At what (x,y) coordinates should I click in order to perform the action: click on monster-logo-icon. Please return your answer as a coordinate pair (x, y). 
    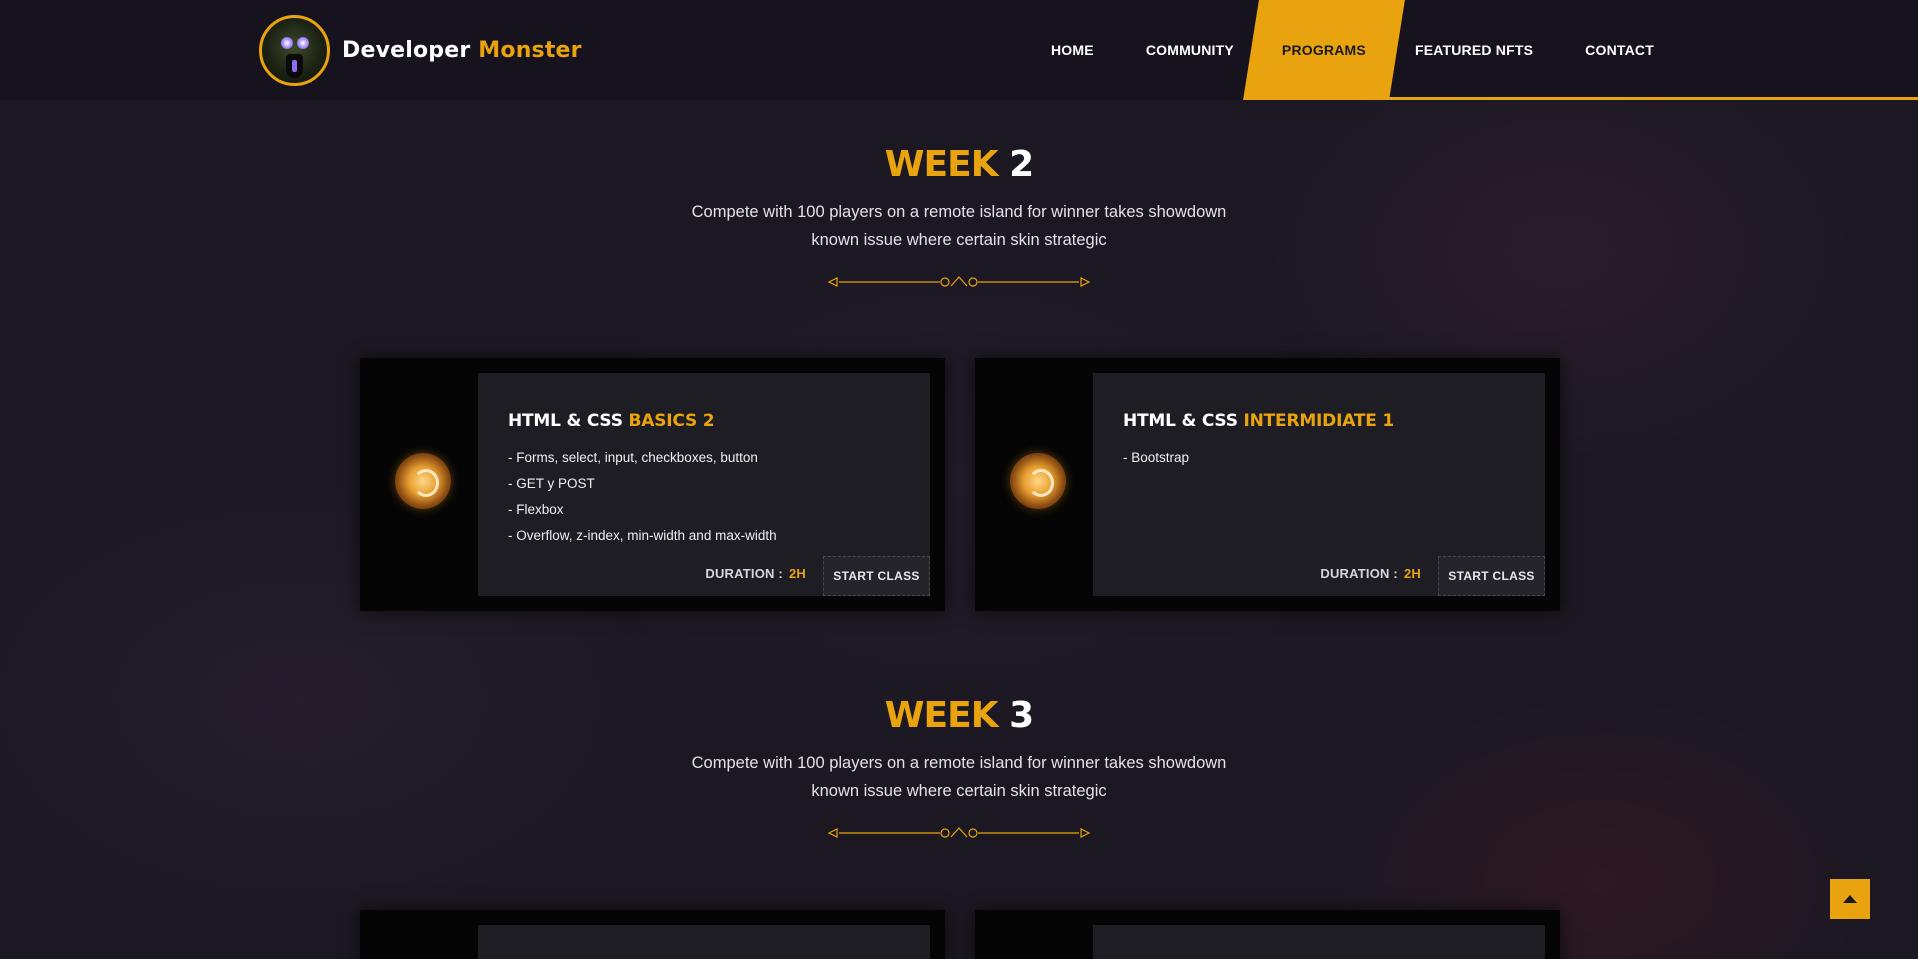
    Looking at the image, I should click on (294, 50).